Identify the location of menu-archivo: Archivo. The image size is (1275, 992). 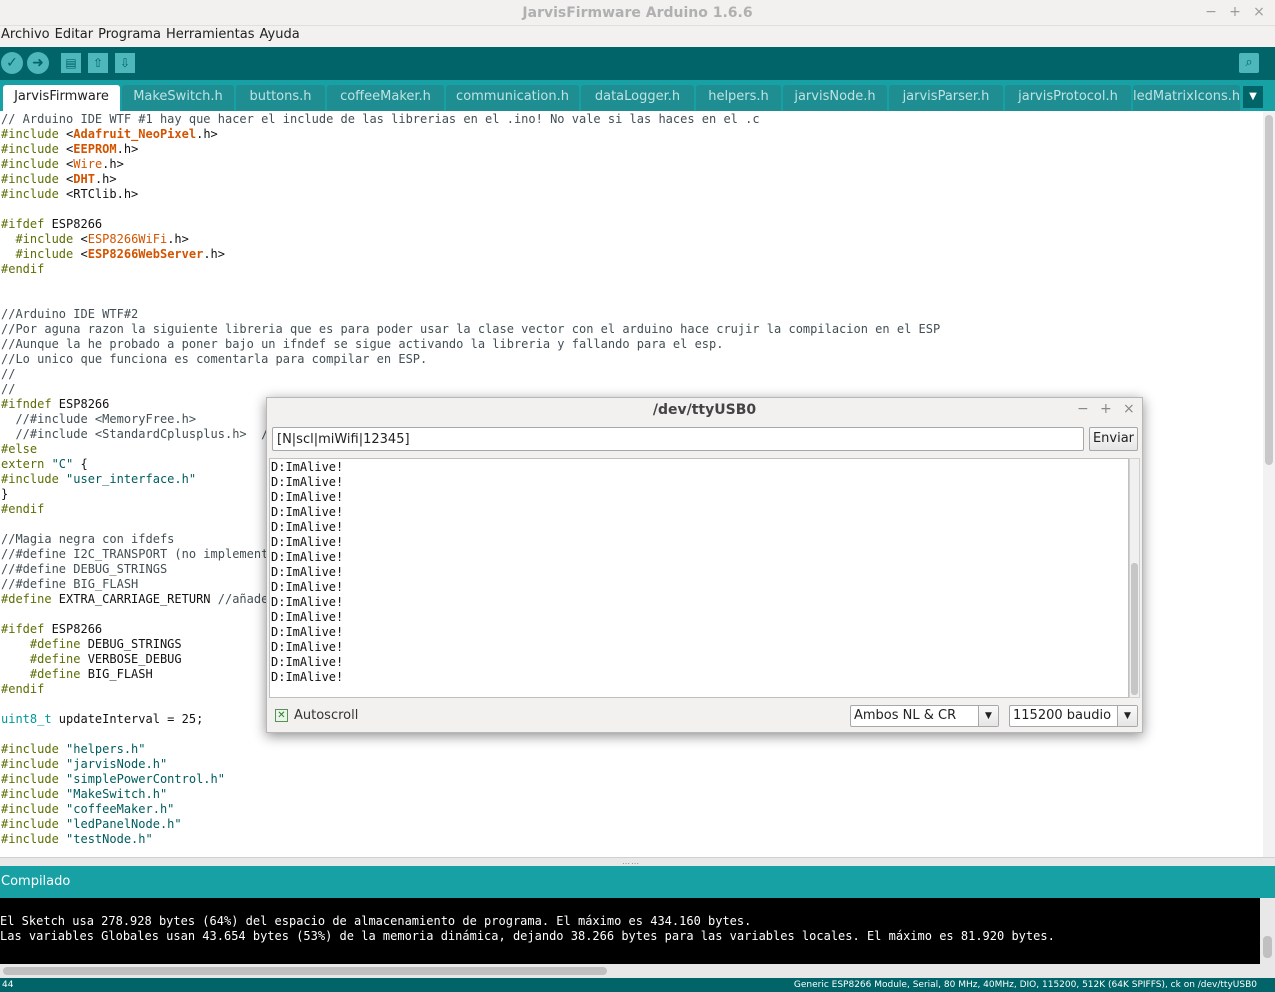
(27, 36).